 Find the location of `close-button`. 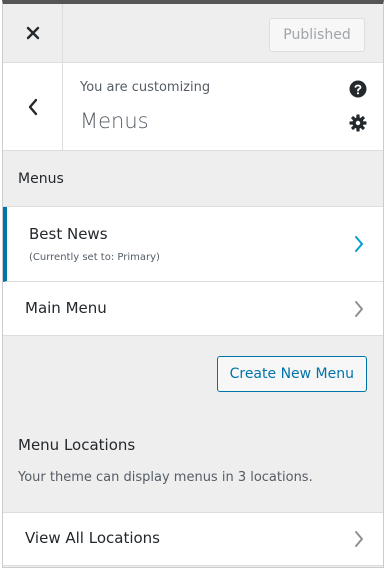

close-button is located at coordinates (33, 33).